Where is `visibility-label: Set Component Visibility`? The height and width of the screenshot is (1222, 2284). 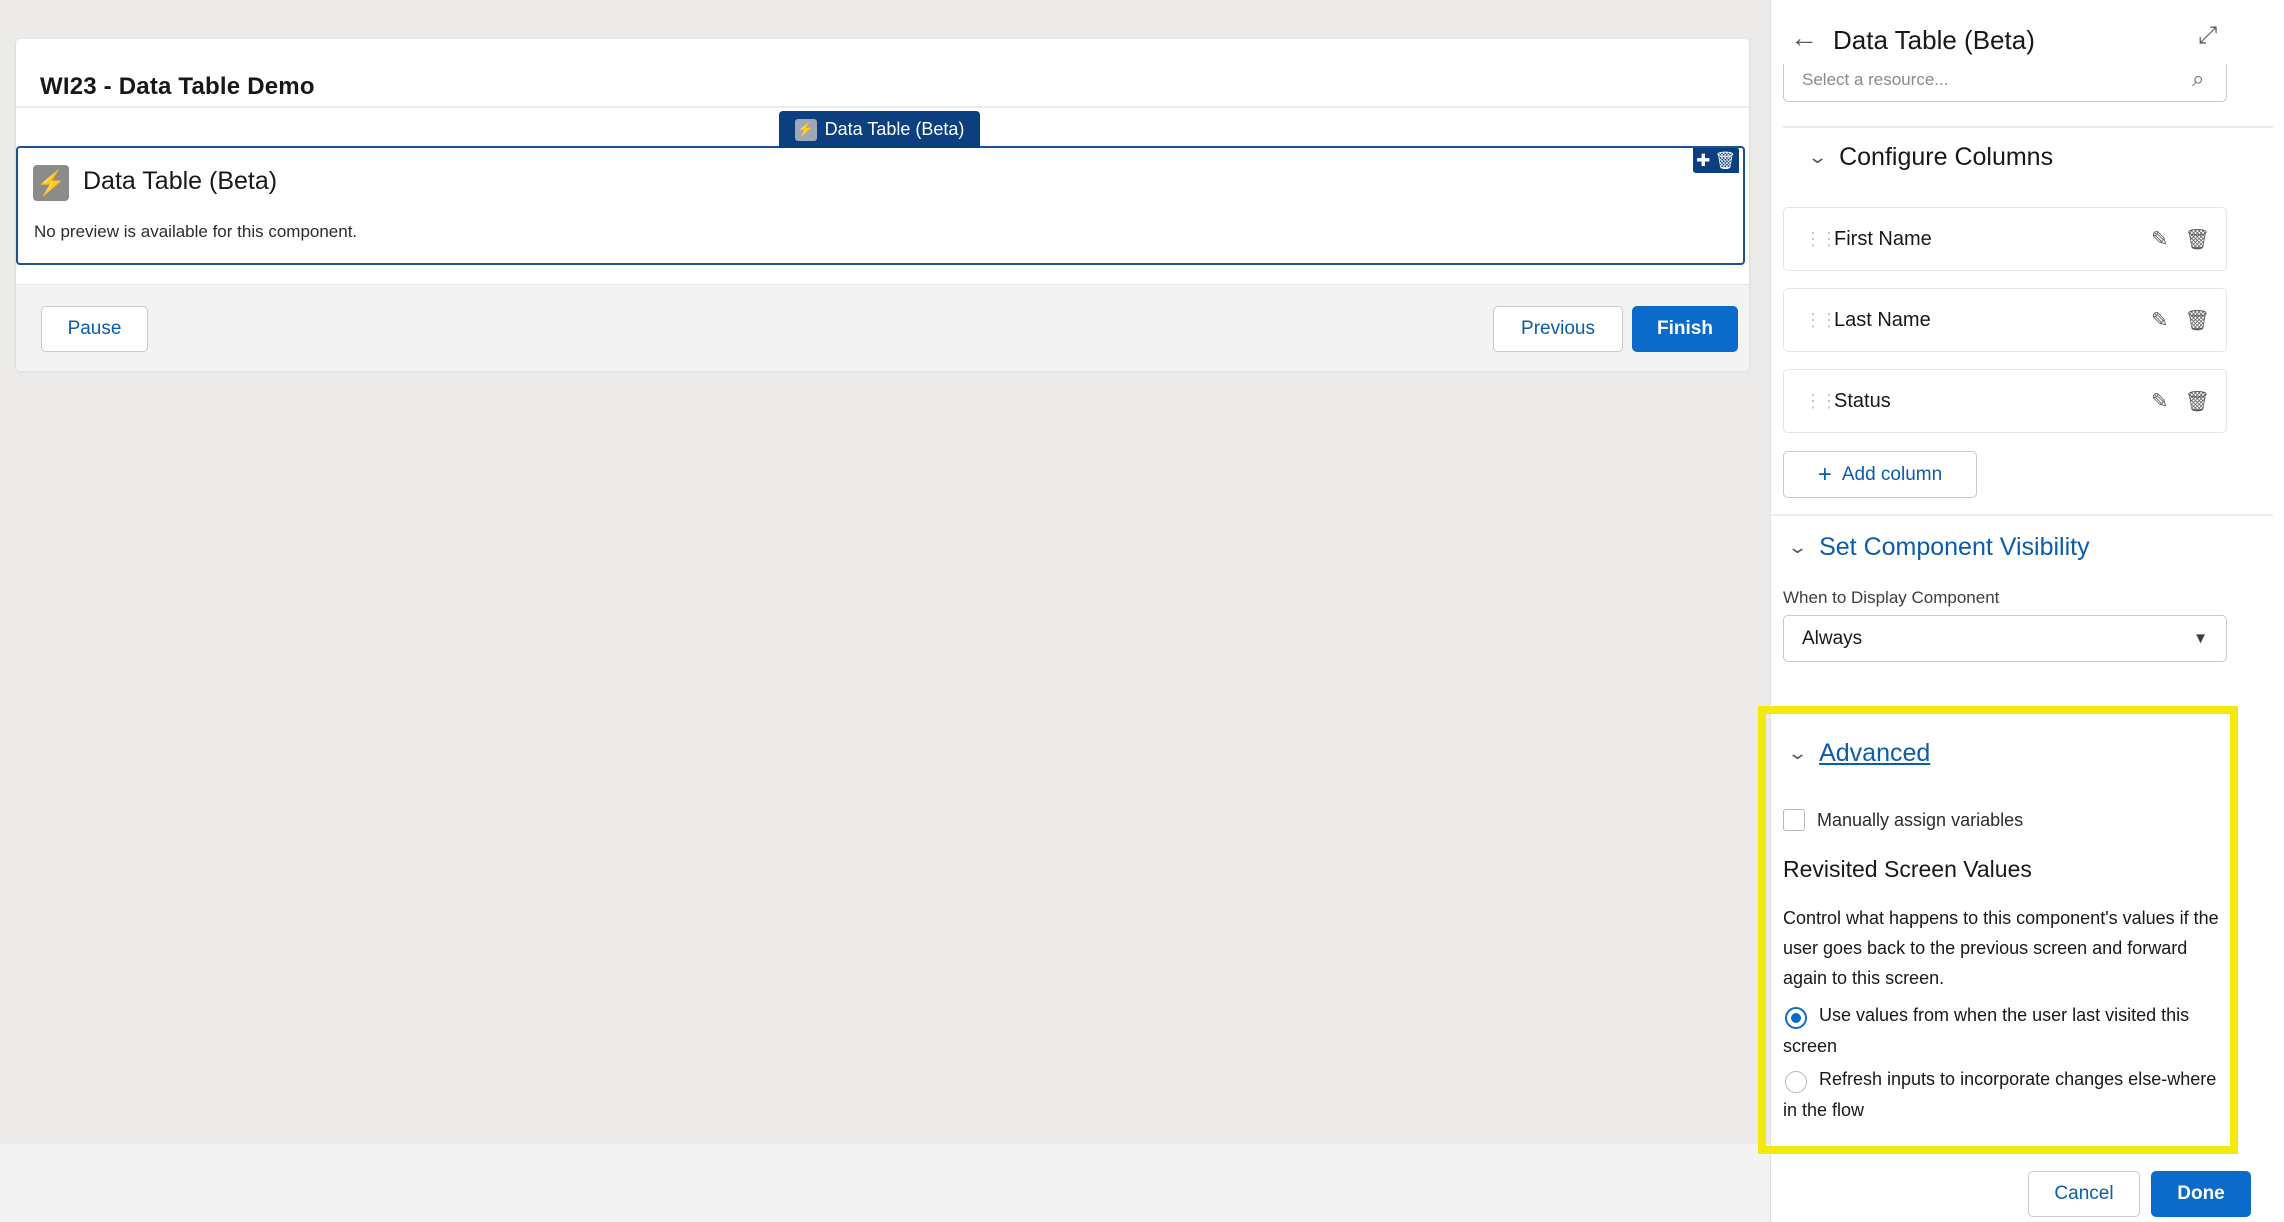
visibility-label: Set Component Visibility is located at coordinates (1954, 547).